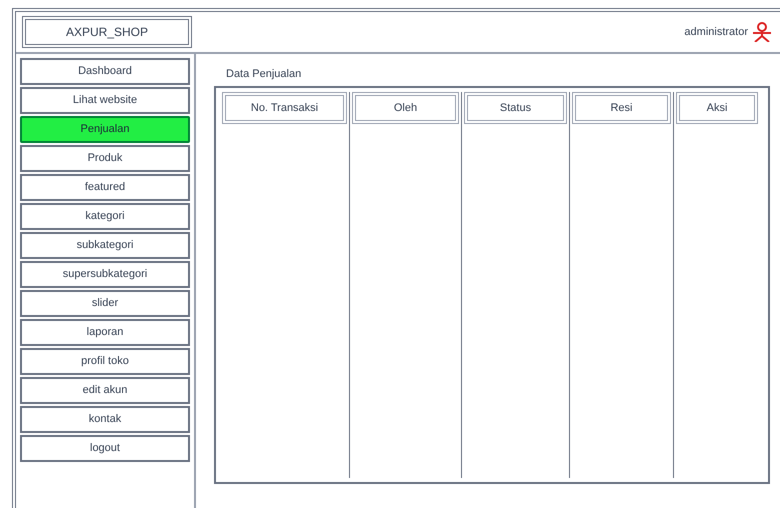 This screenshot has width=780, height=508. Describe the element at coordinates (284, 108) in the screenshot. I see `column-header: No. Transaksi` at that location.